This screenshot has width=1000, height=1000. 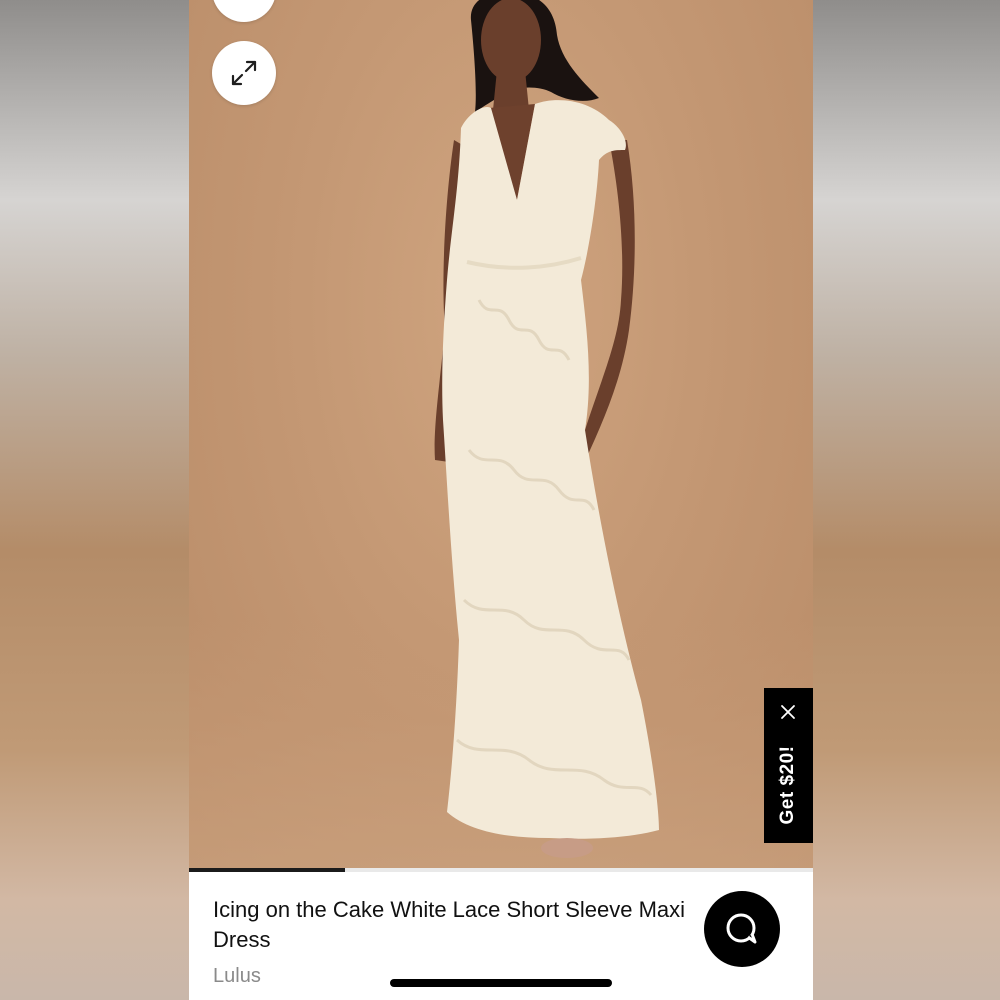 I want to click on promo-tab: Get $20!, so click(x=788, y=765).